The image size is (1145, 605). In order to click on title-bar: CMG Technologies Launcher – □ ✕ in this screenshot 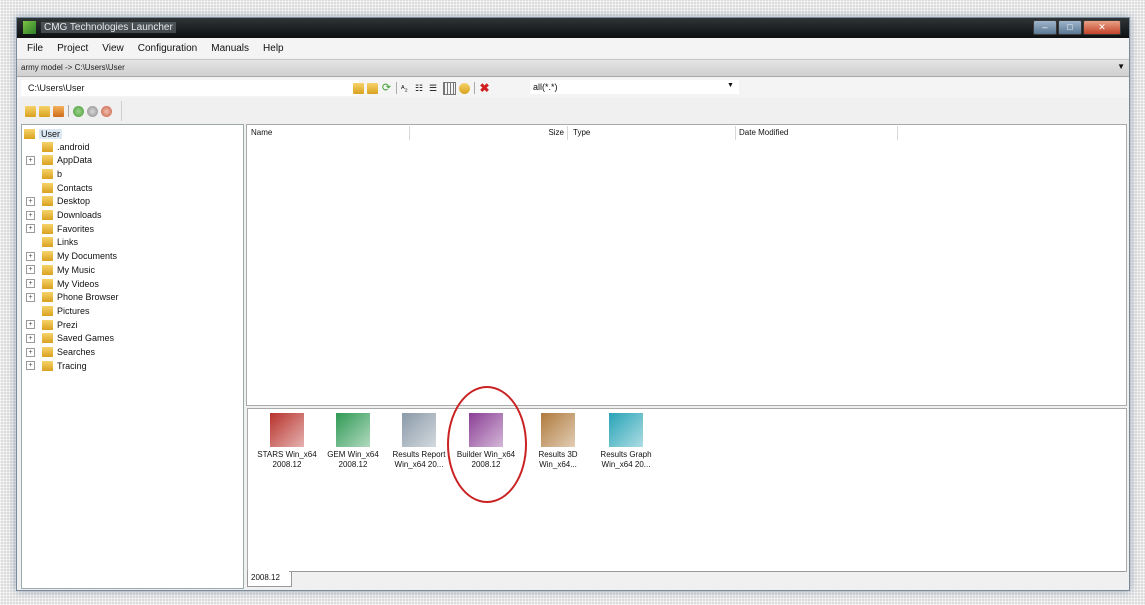, I will do `click(573, 28)`.